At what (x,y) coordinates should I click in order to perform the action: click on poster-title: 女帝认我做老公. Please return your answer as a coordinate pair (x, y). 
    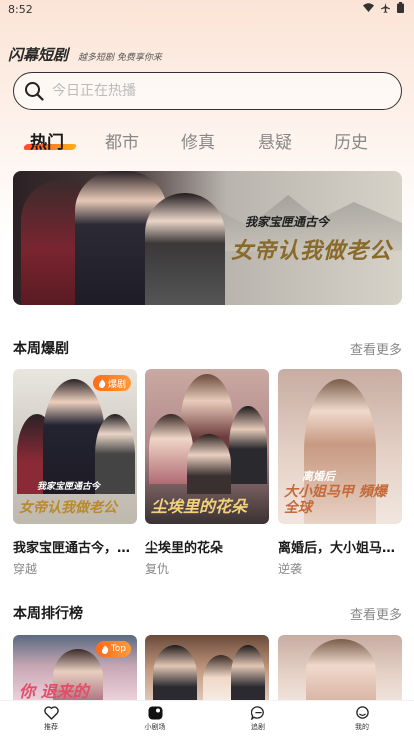
    Looking at the image, I should click on (68, 507).